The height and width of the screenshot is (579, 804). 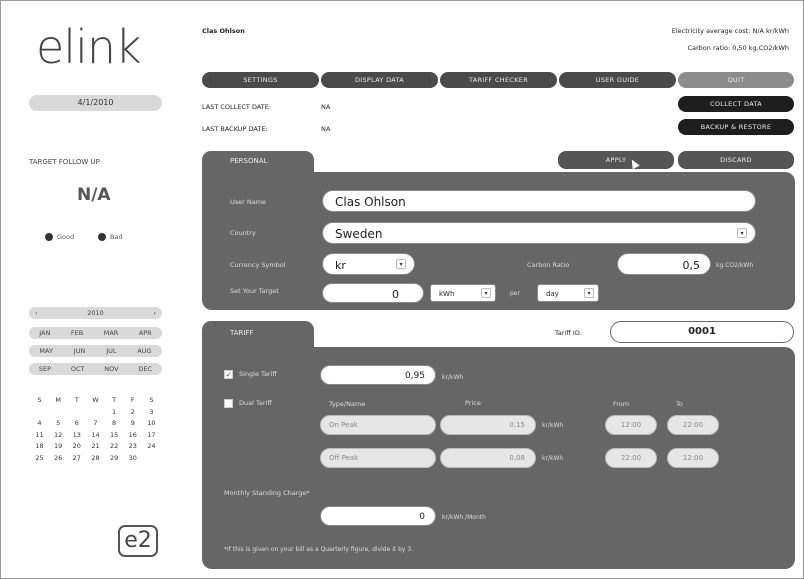 What do you see at coordinates (373, 293) in the screenshot?
I see `target-input: 0` at bounding box center [373, 293].